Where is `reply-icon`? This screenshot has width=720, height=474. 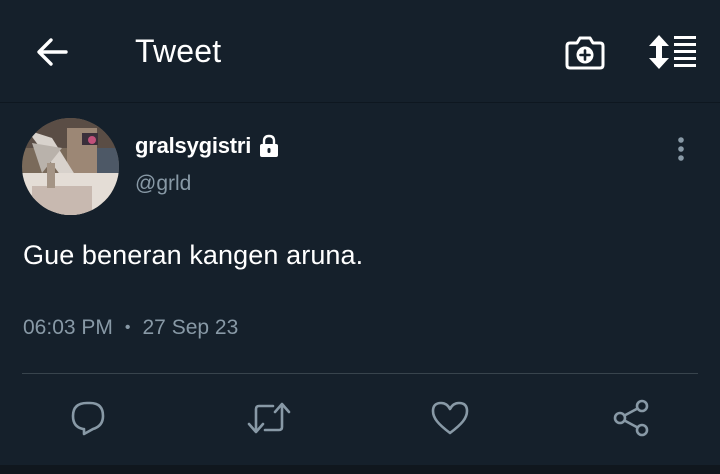
reply-icon is located at coordinates (88, 418).